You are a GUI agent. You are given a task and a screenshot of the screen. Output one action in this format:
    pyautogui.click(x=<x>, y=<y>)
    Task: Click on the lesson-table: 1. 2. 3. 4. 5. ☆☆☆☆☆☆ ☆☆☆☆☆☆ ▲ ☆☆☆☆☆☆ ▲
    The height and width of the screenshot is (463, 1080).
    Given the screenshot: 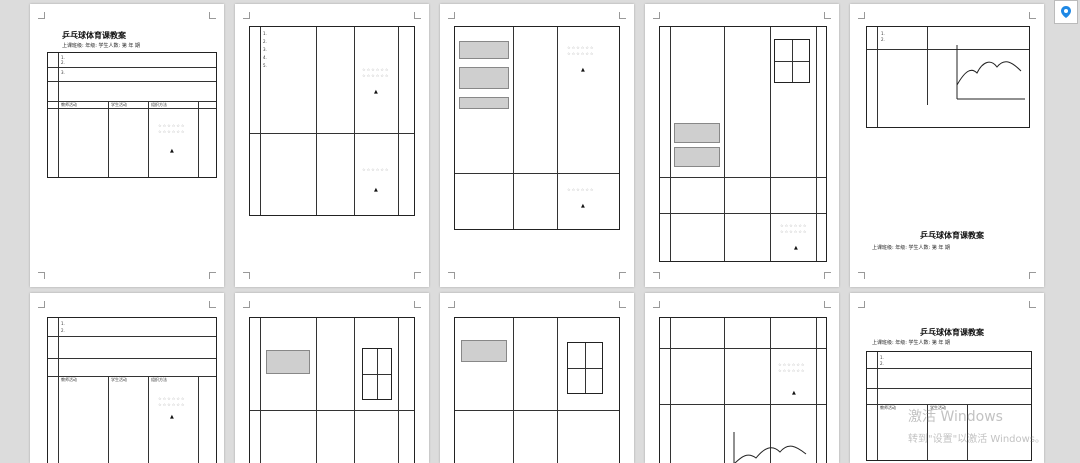 What is the action you would take?
    pyautogui.click(x=332, y=121)
    